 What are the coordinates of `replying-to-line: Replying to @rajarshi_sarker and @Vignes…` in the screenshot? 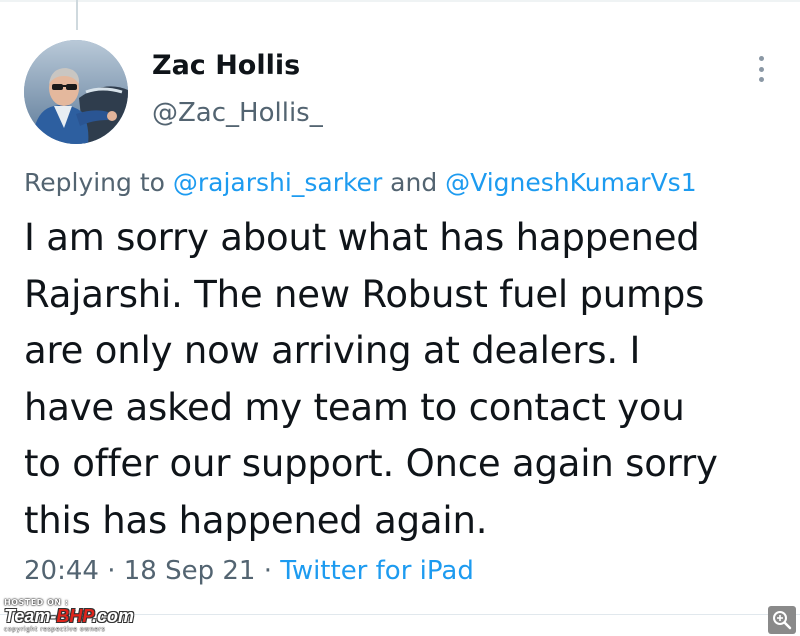 It's located at (360, 182).